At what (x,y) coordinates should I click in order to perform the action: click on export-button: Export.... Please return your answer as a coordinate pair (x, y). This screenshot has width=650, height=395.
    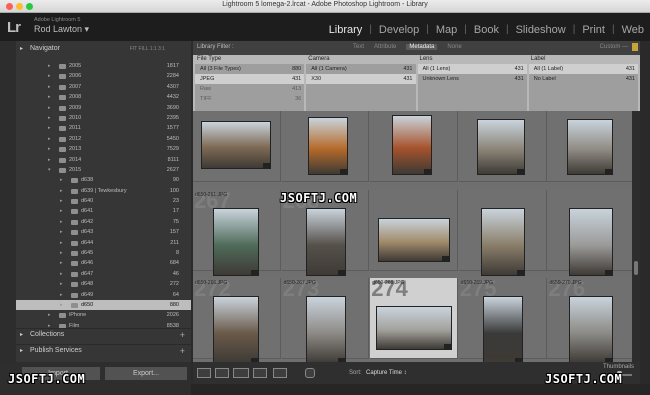
    Looking at the image, I should click on (146, 373).